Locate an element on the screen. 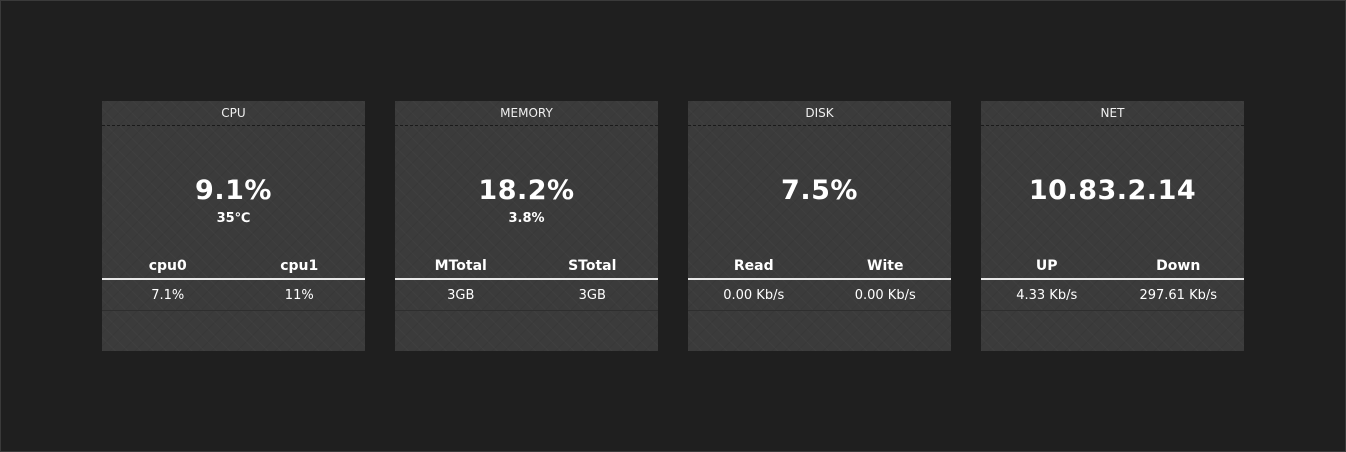  memory-table-header-row: MTotal STotal is located at coordinates (526, 267).